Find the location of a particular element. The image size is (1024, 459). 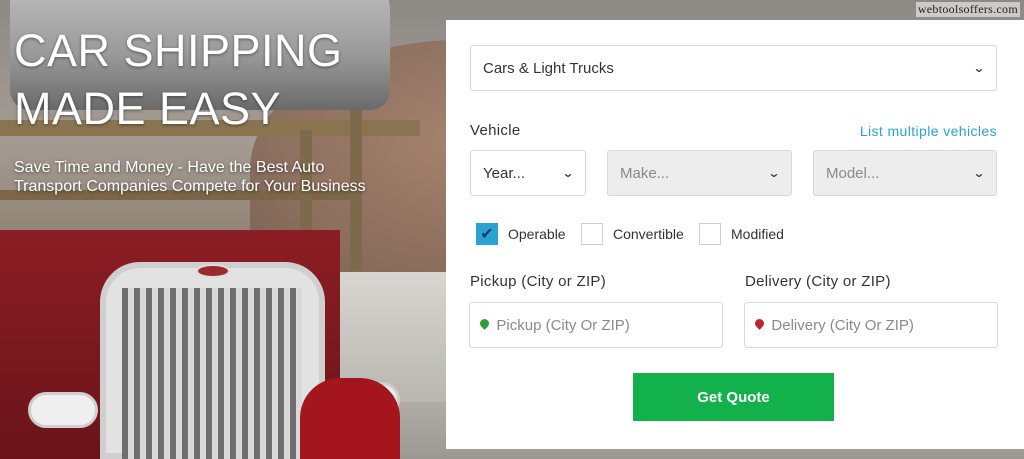

make-select: Make... ⌄ is located at coordinates (699, 173).